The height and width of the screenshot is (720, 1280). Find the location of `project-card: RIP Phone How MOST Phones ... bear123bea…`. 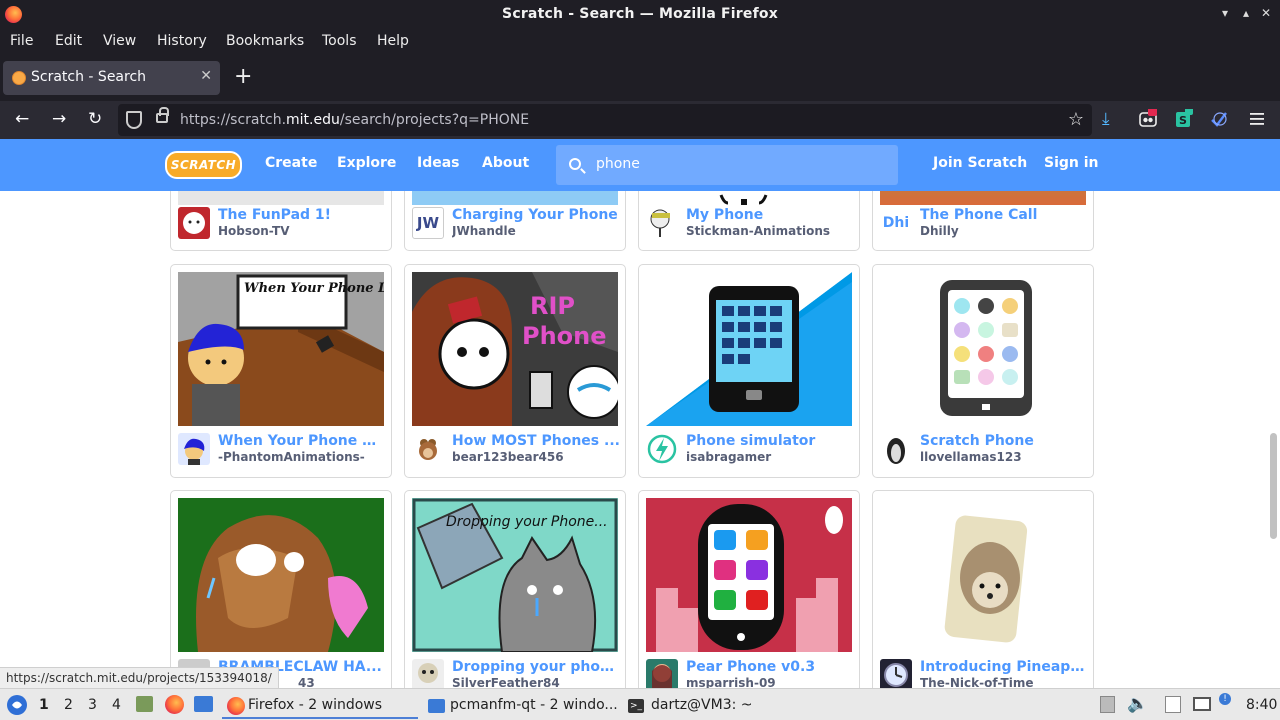

project-card: RIP Phone How MOST Phones ... bear123bea… is located at coordinates (515, 371).